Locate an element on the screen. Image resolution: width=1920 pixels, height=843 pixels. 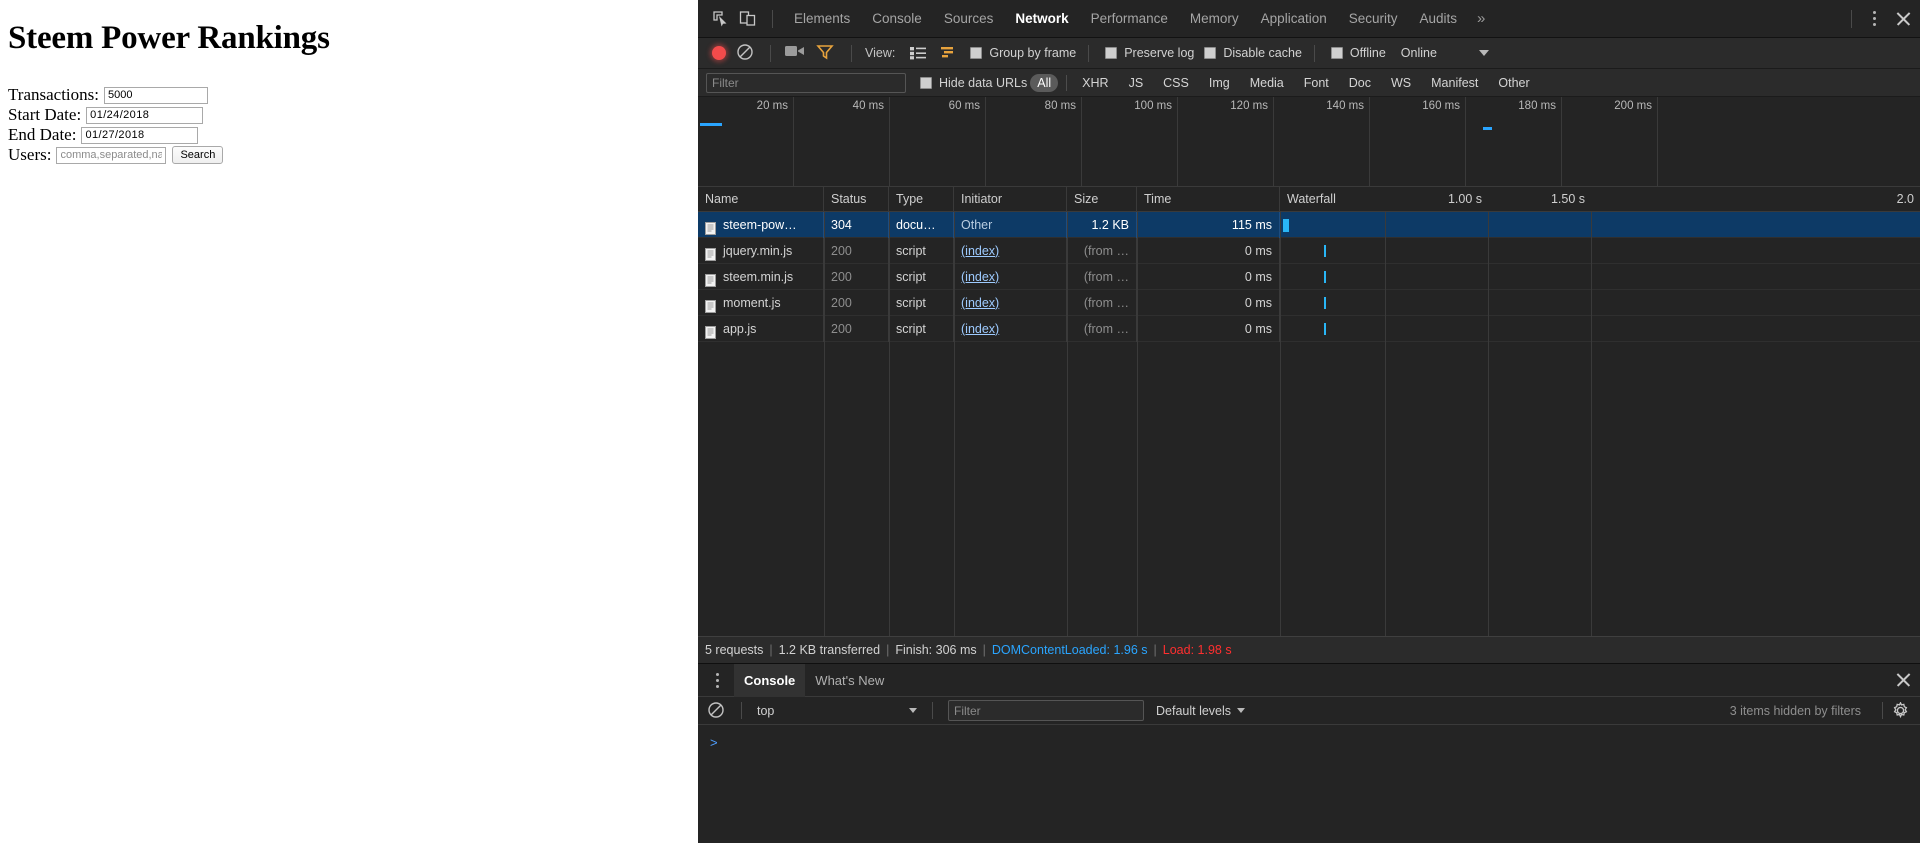
column-header-name: Name is located at coordinates (761, 199).